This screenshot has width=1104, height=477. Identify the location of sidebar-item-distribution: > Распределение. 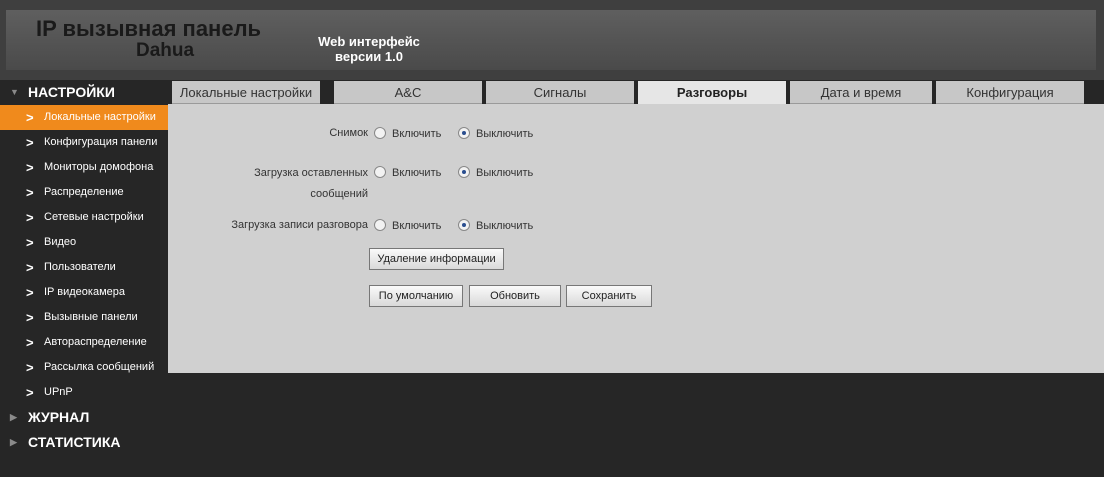
(84, 192).